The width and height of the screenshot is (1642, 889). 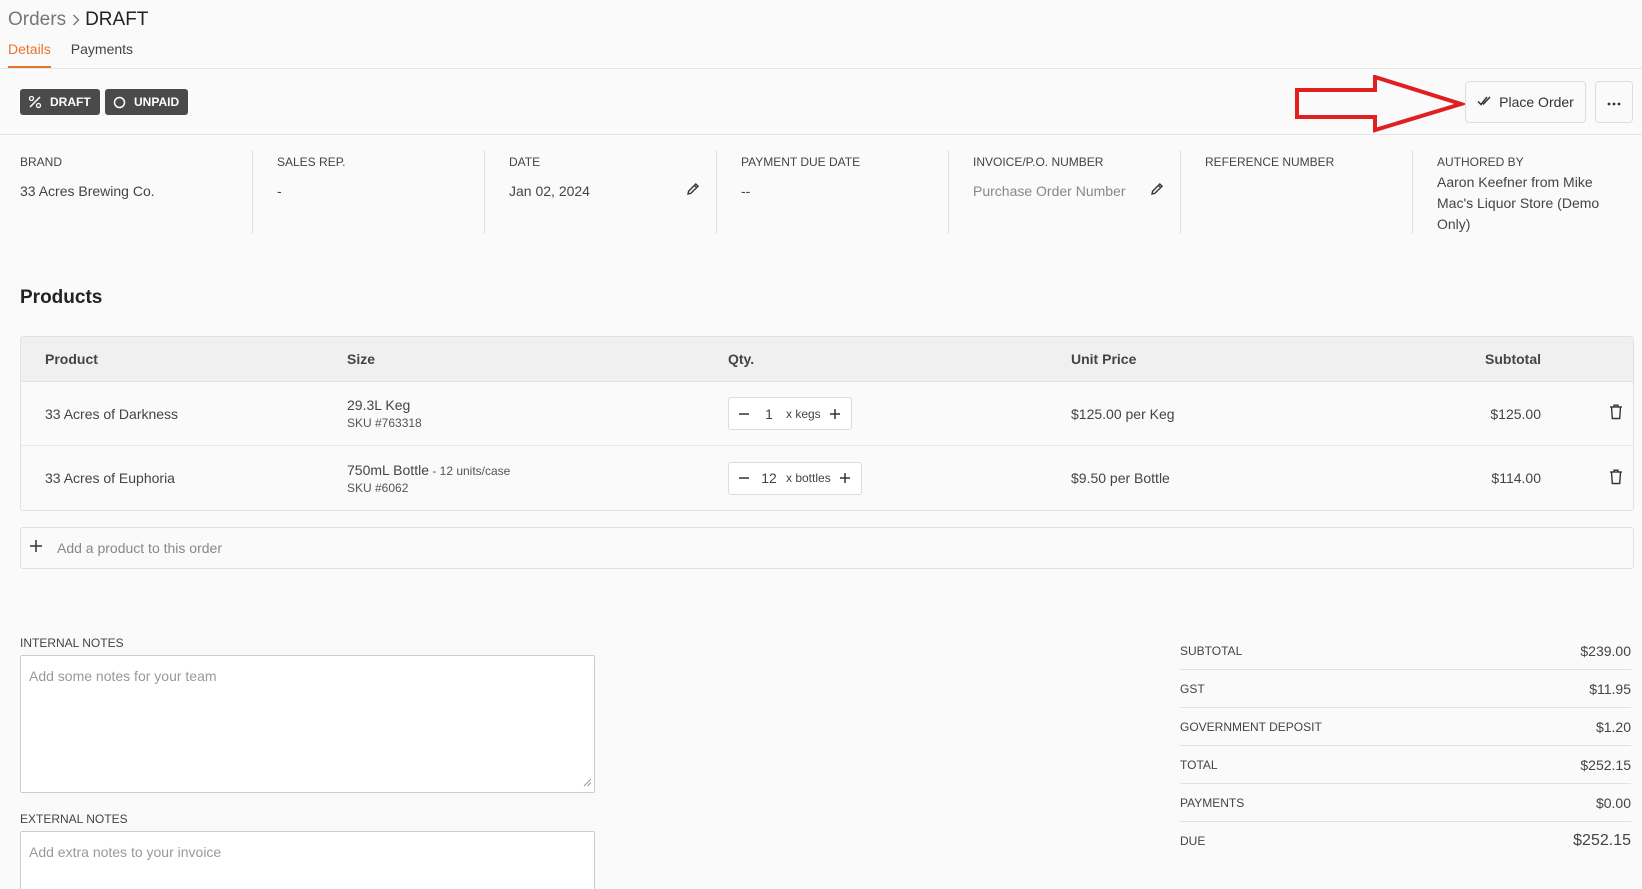 I want to click on product-name: 33 Acres of Euphoria, so click(x=110, y=478).